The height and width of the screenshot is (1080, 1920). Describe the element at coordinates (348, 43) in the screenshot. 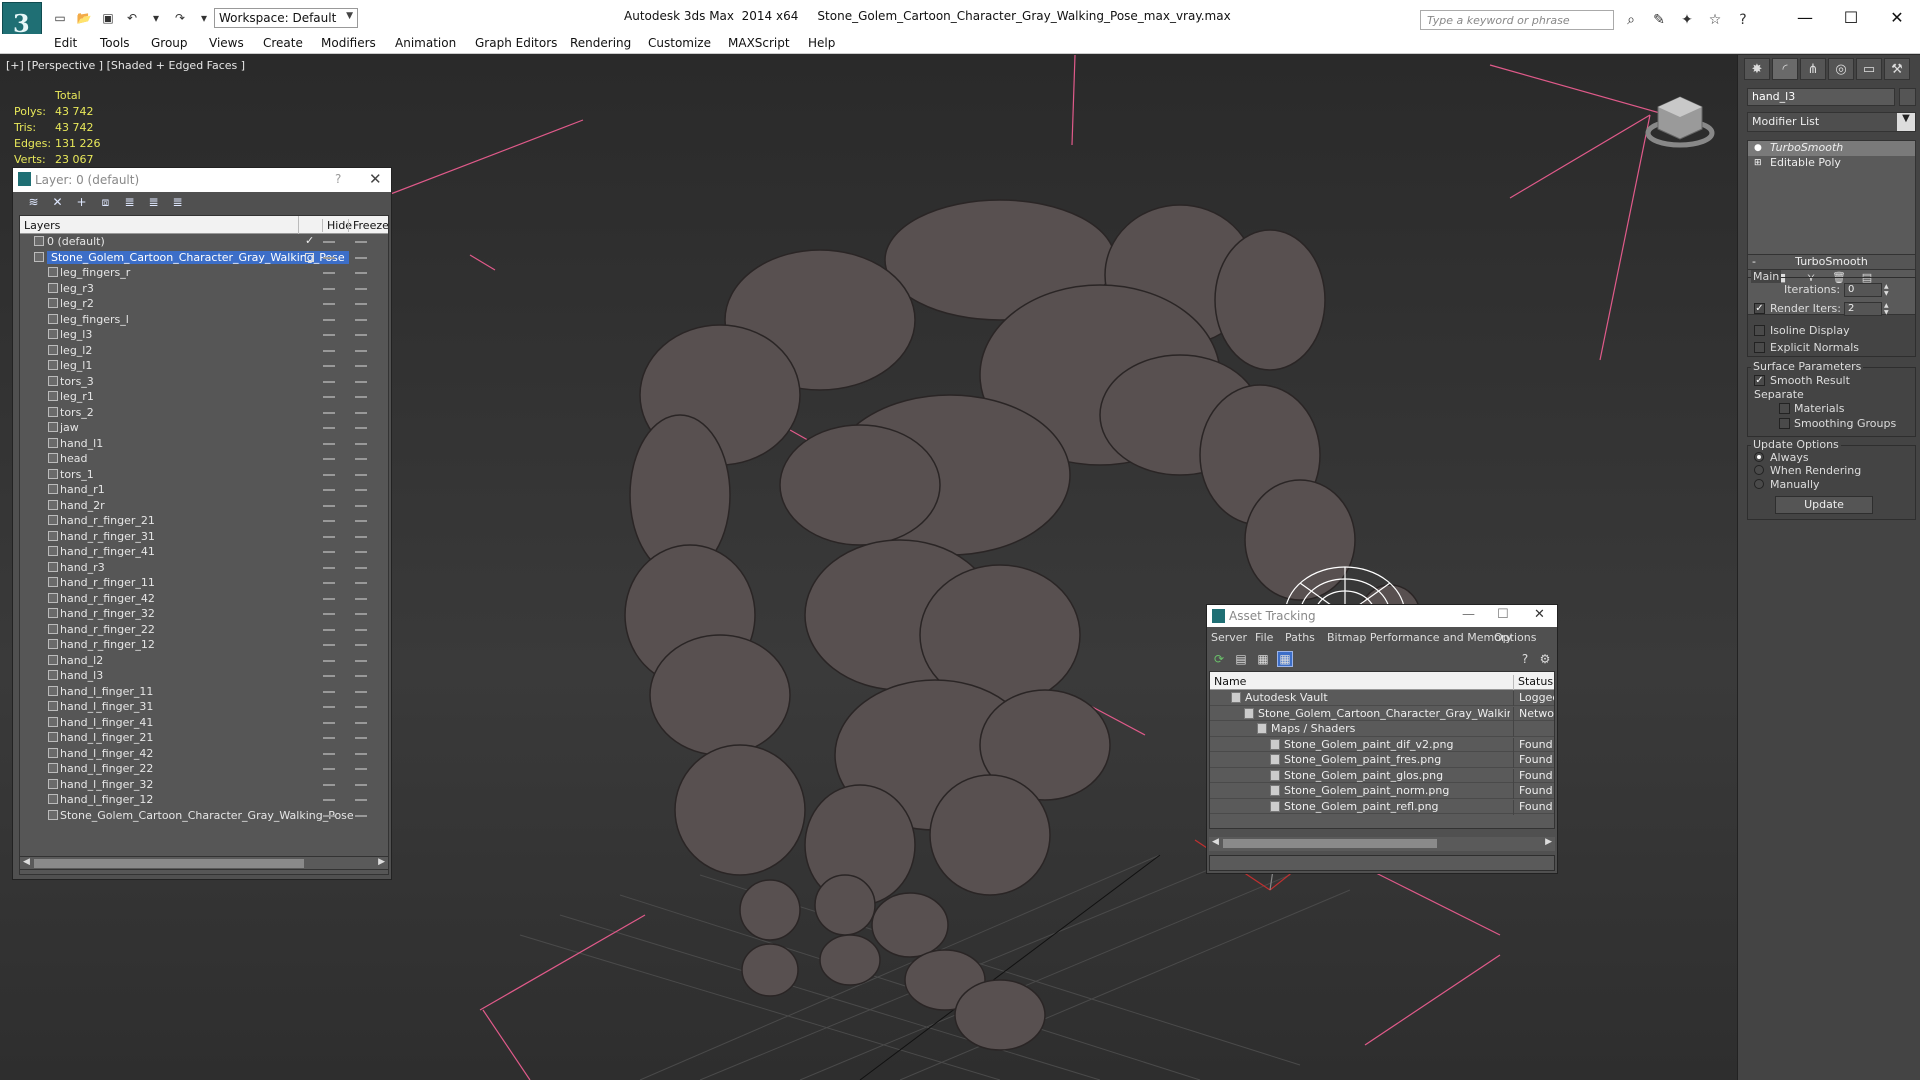

I see `menu-modifiers: Modifiers` at that location.